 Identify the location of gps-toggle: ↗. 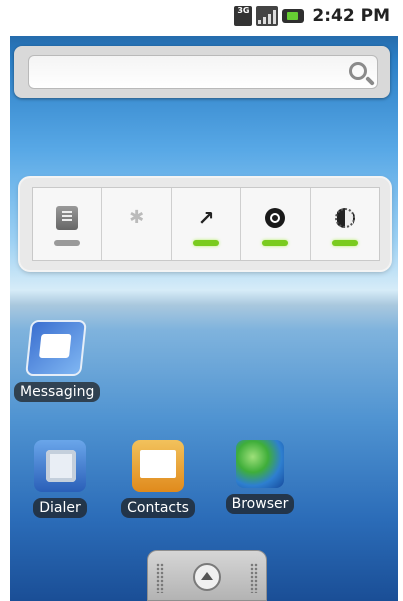
(207, 224).